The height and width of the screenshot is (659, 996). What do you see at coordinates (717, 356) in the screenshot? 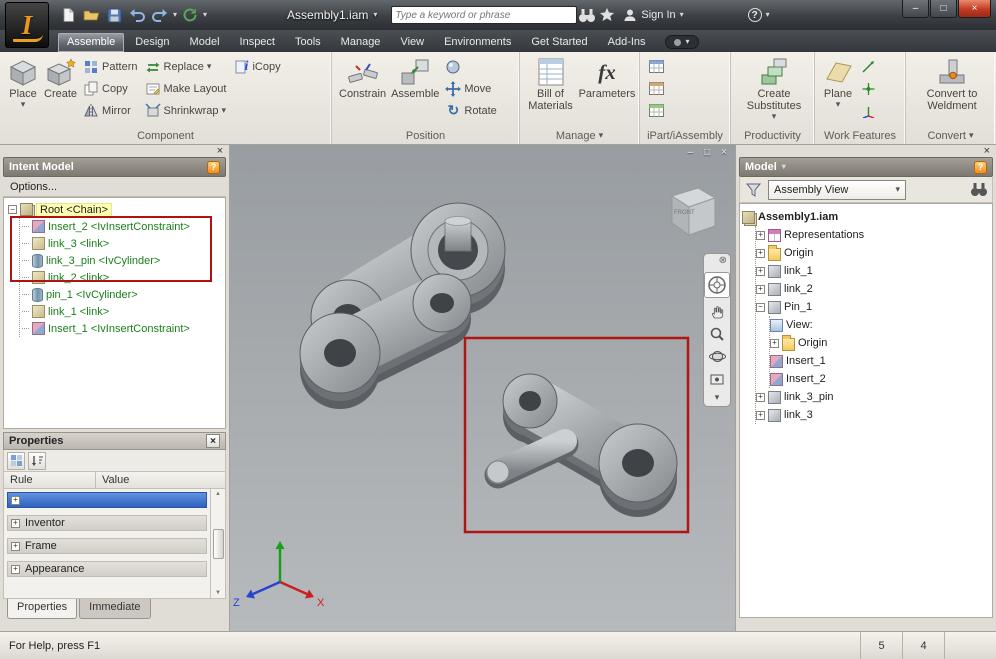
I see `orbit-icon` at bounding box center [717, 356].